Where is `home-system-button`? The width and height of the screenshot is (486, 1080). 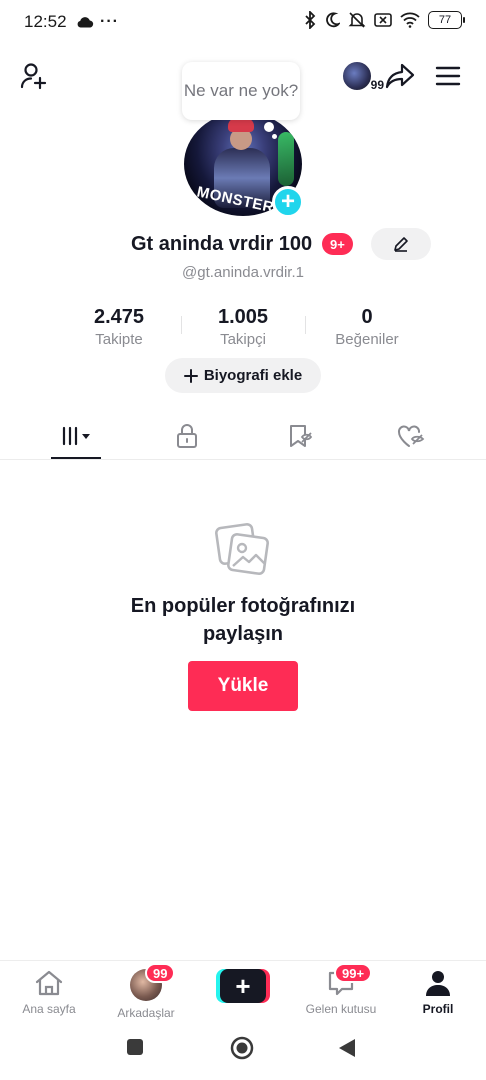
home-system-button is located at coordinates (242, 1050).